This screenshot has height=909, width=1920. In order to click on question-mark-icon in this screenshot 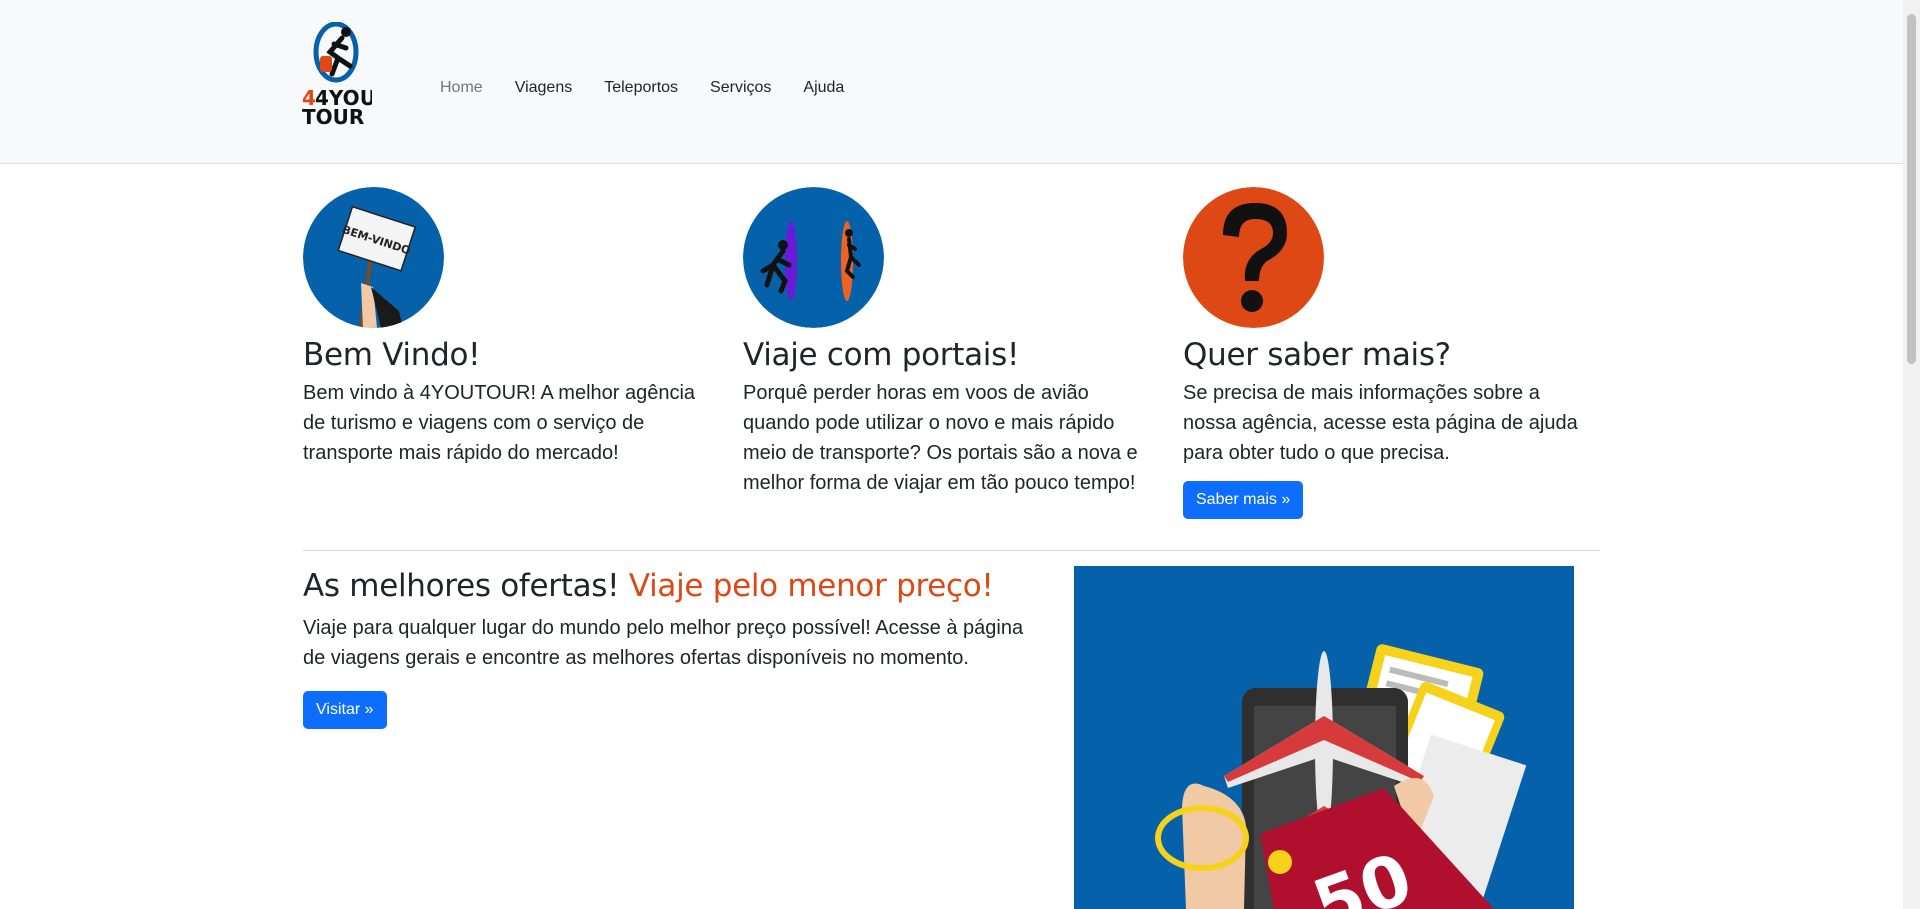, I will do `click(1253, 257)`.